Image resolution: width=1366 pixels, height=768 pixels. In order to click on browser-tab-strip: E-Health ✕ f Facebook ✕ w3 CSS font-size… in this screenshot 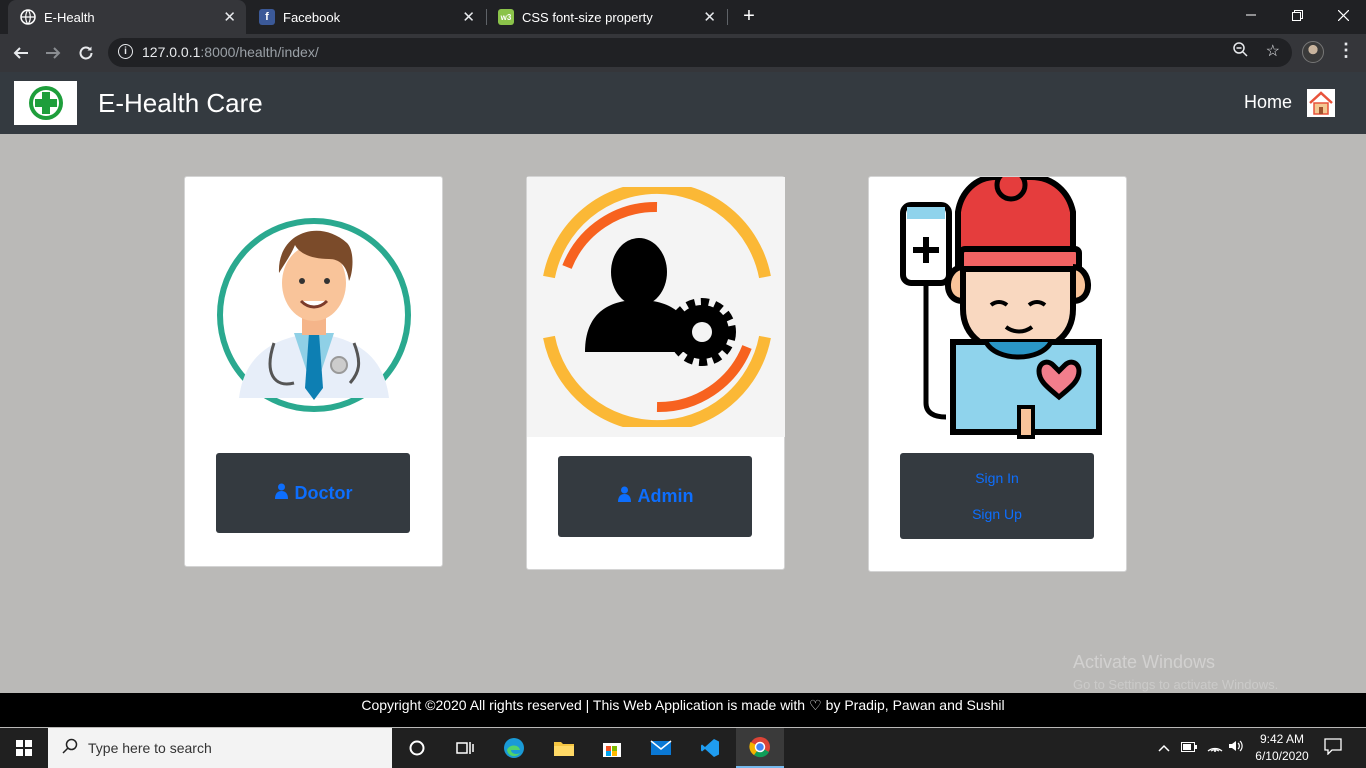, I will do `click(683, 17)`.